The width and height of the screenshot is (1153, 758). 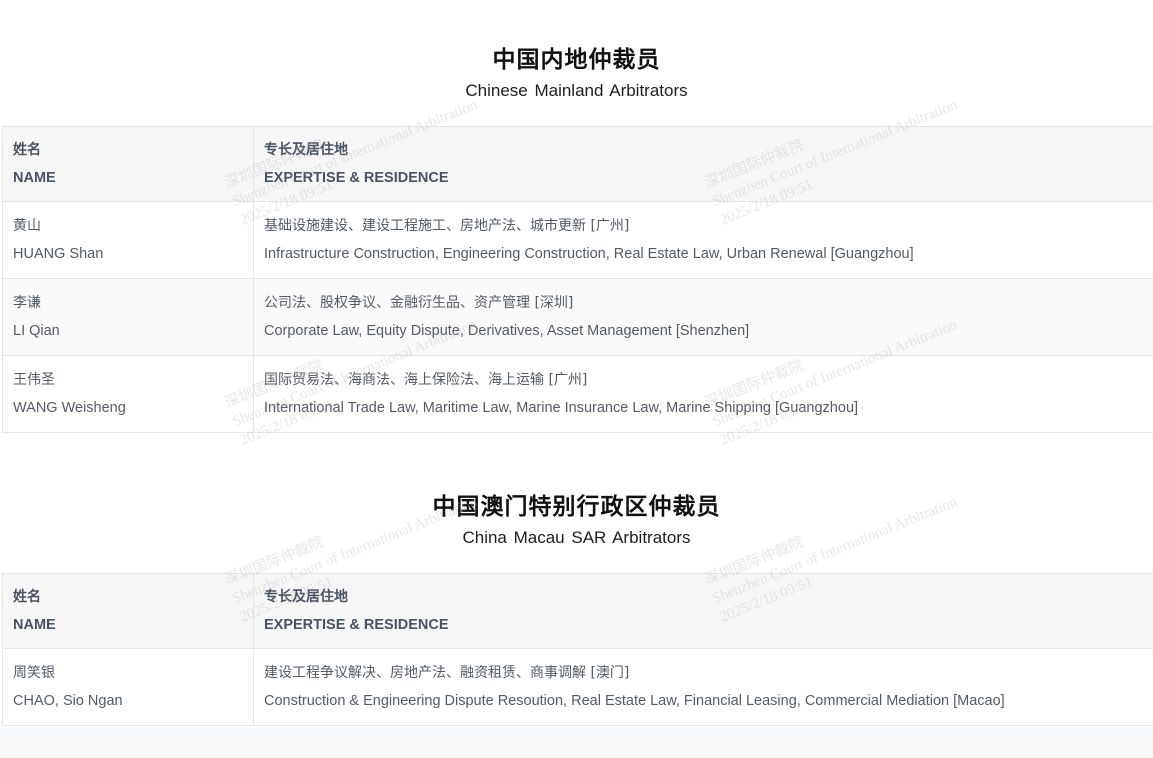 What do you see at coordinates (58, 254) in the screenshot?
I see `arbitrator-name-en: HUANG Shan` at bounding box center [58, 254].